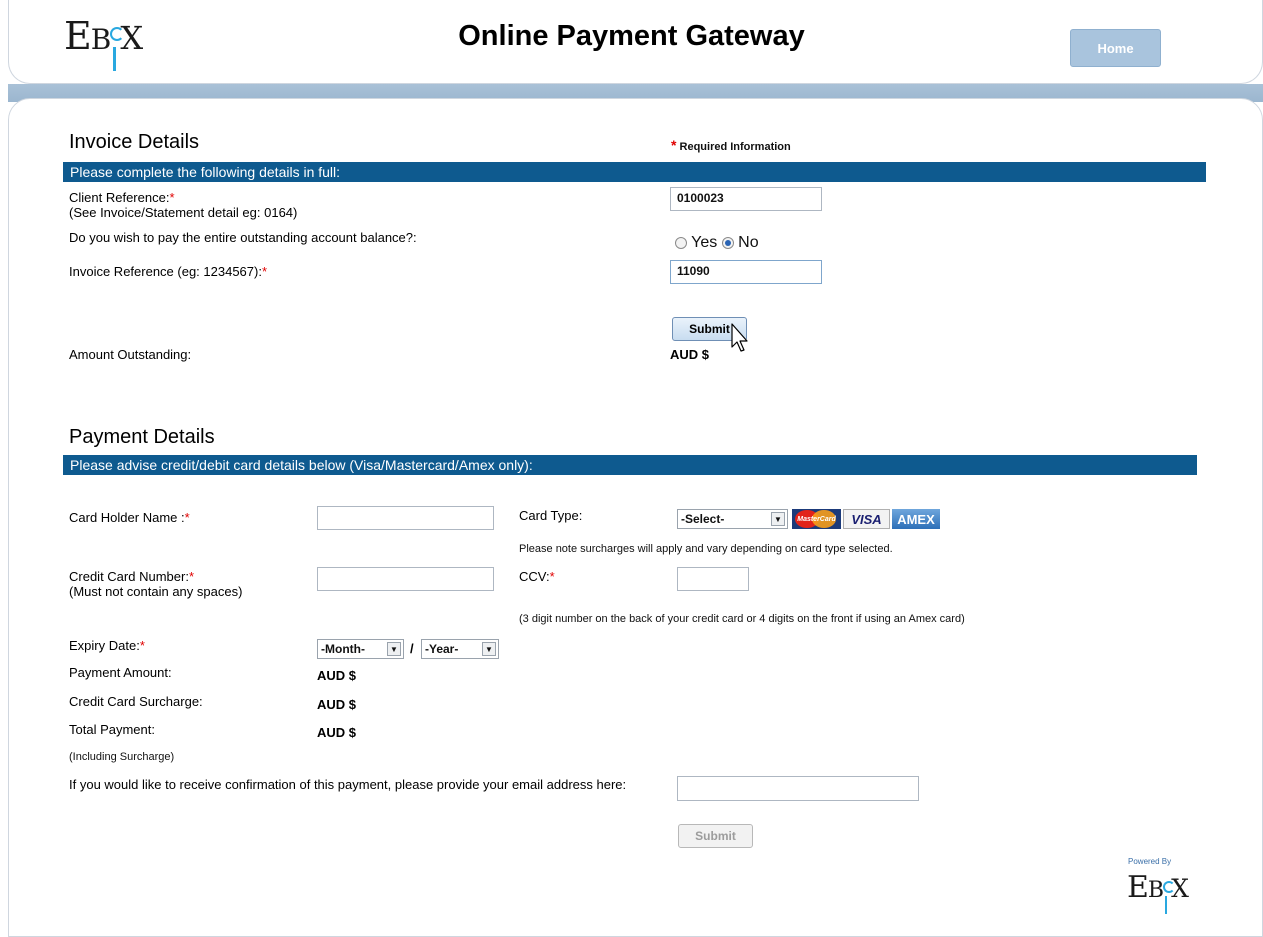 This screenshot has height=937, width=1263. I want to click on payment-submit-button: Submit, so click(715, 836).